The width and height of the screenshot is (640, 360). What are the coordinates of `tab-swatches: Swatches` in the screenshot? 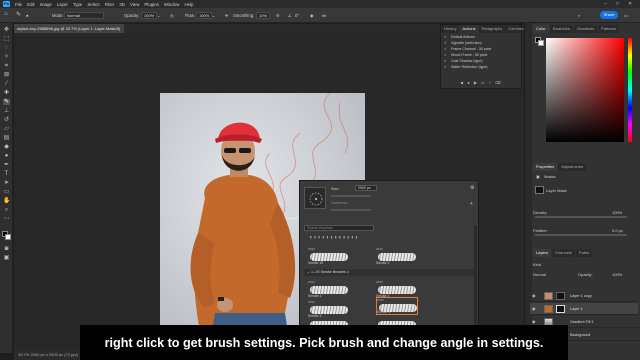 It's located at (561, 29).